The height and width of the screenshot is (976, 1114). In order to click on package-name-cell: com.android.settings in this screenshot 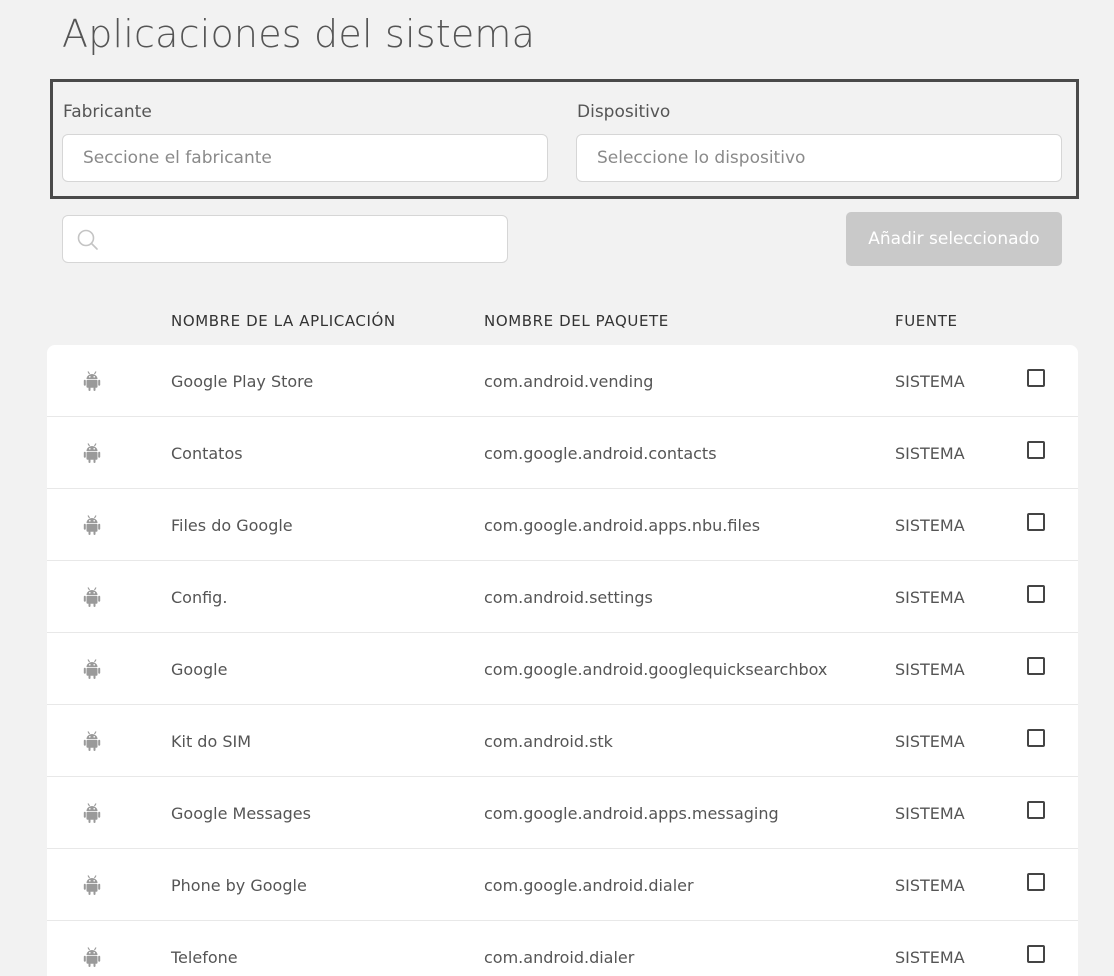, I will do `click(568, 597)`.